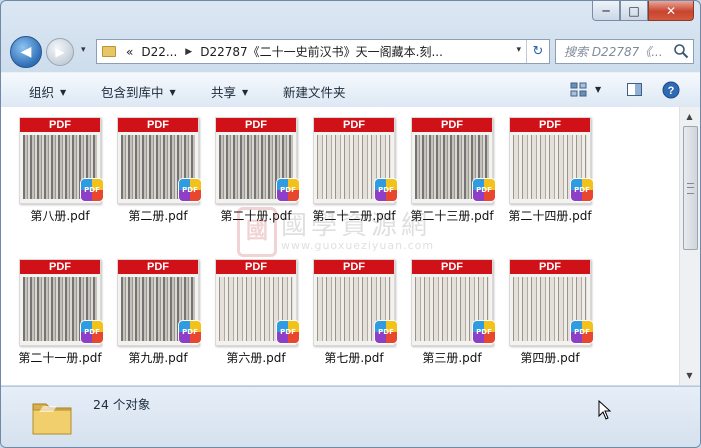 This screenshot has height=448, width=701. I want to click on share-menu: 共享 ▼, so click(229, 91).